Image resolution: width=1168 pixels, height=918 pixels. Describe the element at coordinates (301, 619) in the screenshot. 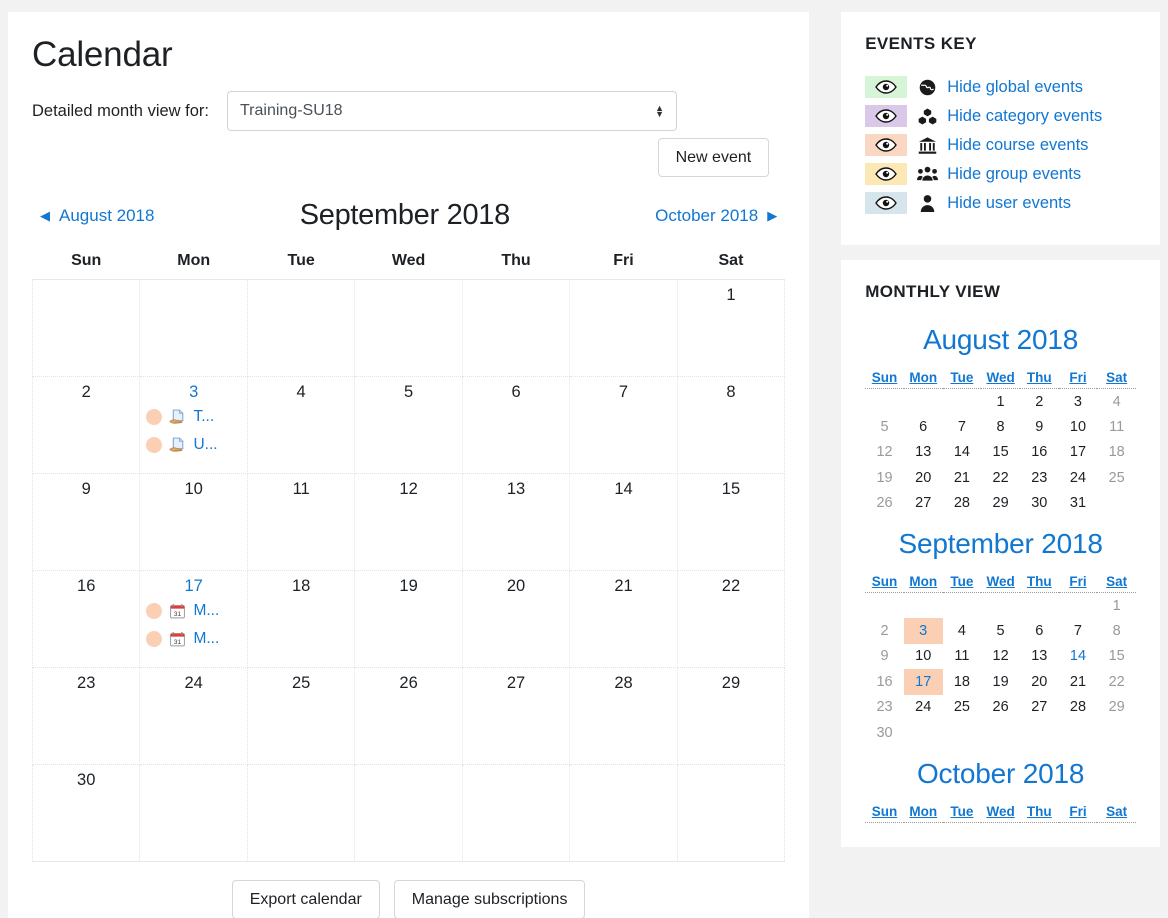

I see `calendar-day-cell: 18` at that location.